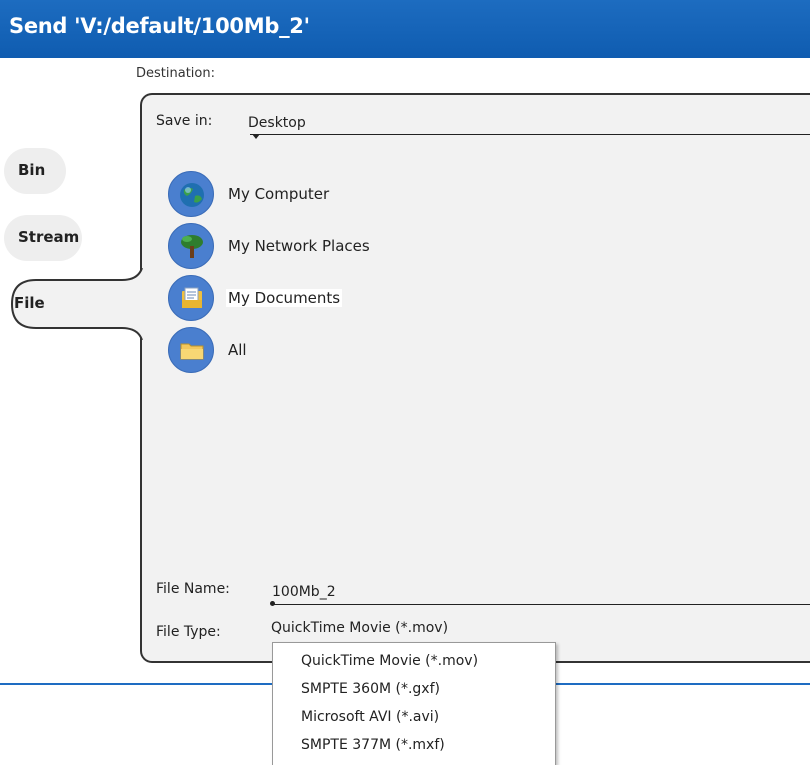  What do you see at coordinates (272, 603) in the screenshot?
I see `file-name-marker` at bounding box center [272, 603].